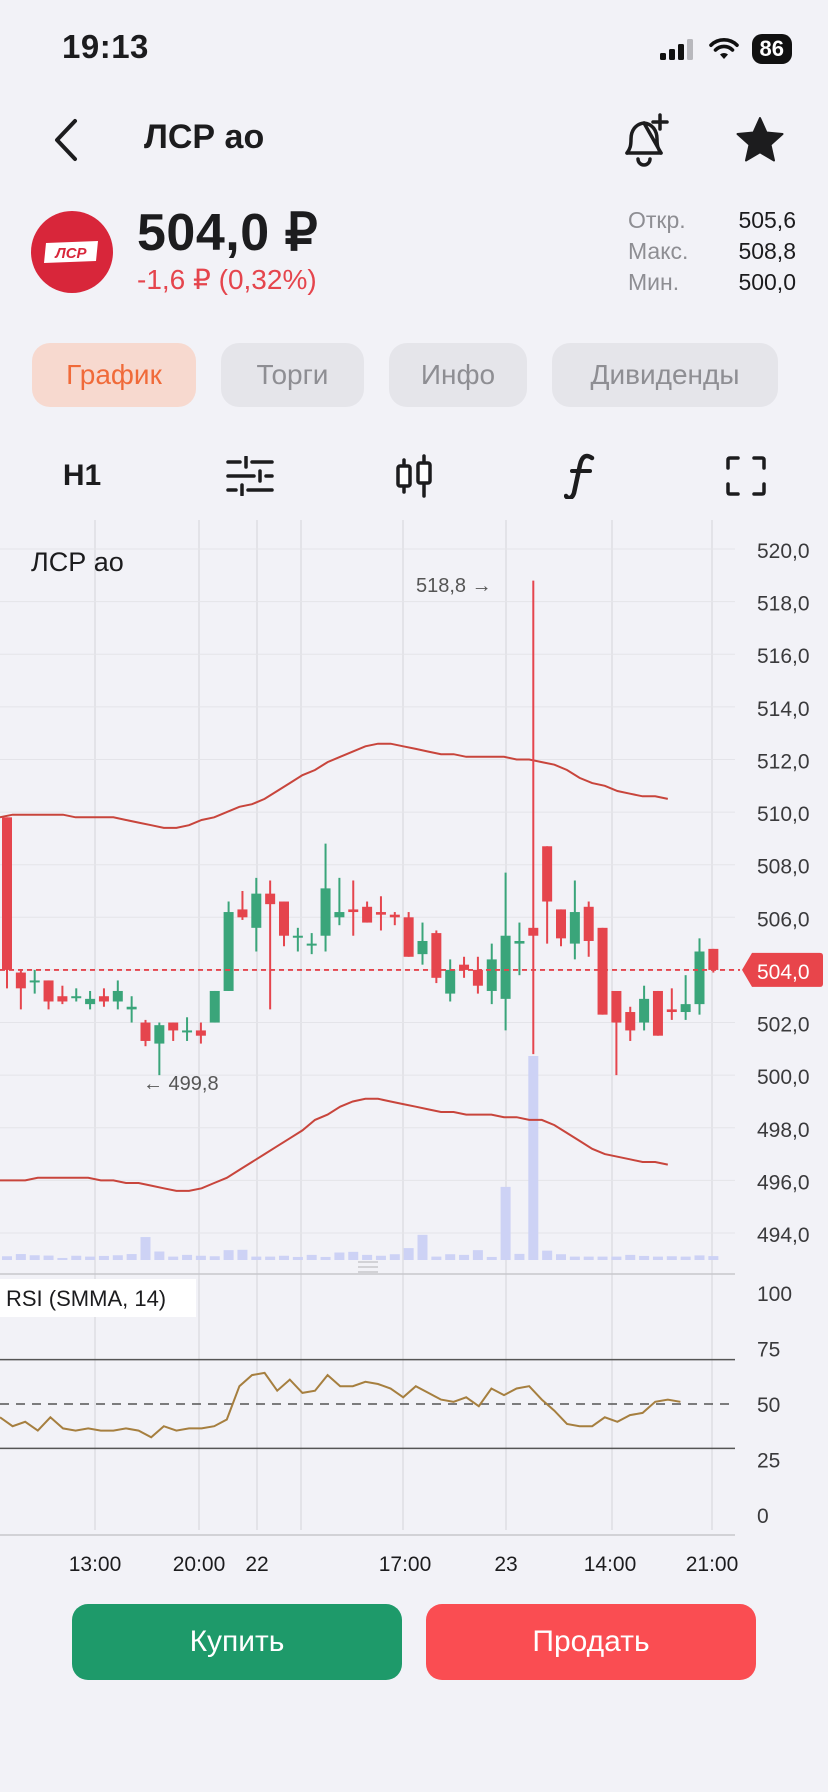 Image resolution: width=828 pixels, height=1792 pixels. I want to click on y-tick-label: 494,0, so click(783, 1235).